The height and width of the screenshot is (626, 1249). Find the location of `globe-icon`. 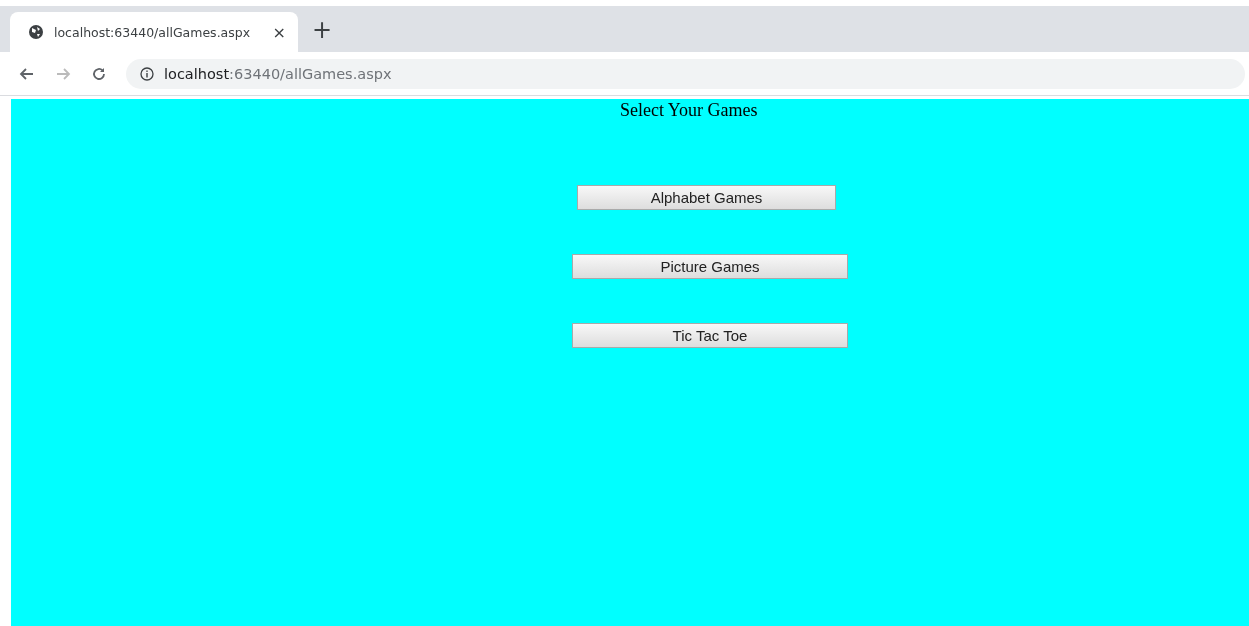

globe-icon is located at coordinates (36, 32).